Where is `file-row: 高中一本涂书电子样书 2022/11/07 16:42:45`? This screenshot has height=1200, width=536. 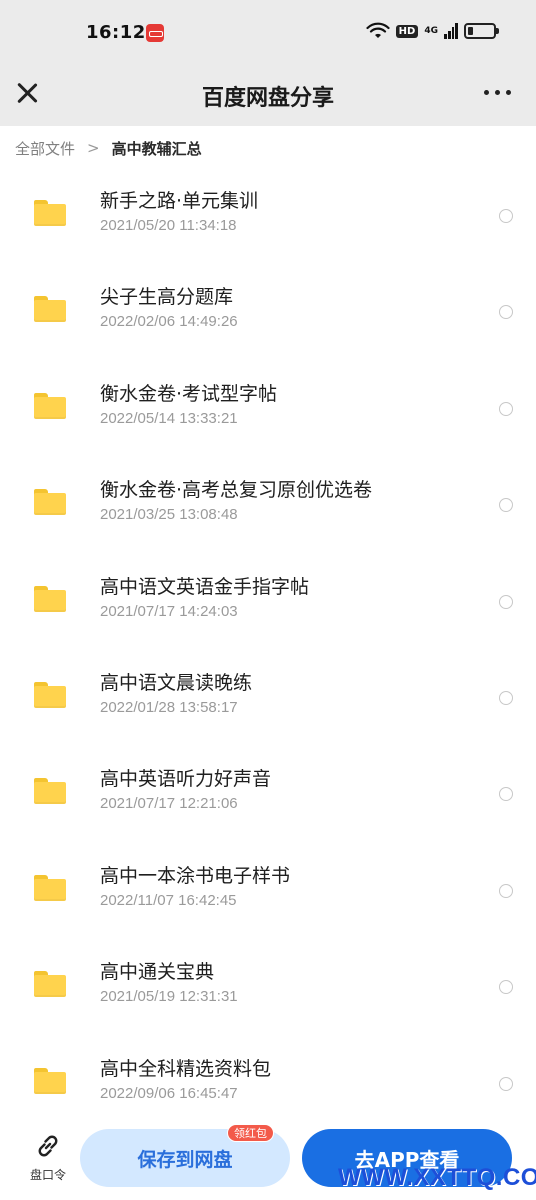 file-row: 高中一本涂书电子样书 2022/11/07 16:42:45 is located at coordinates (268, 897).